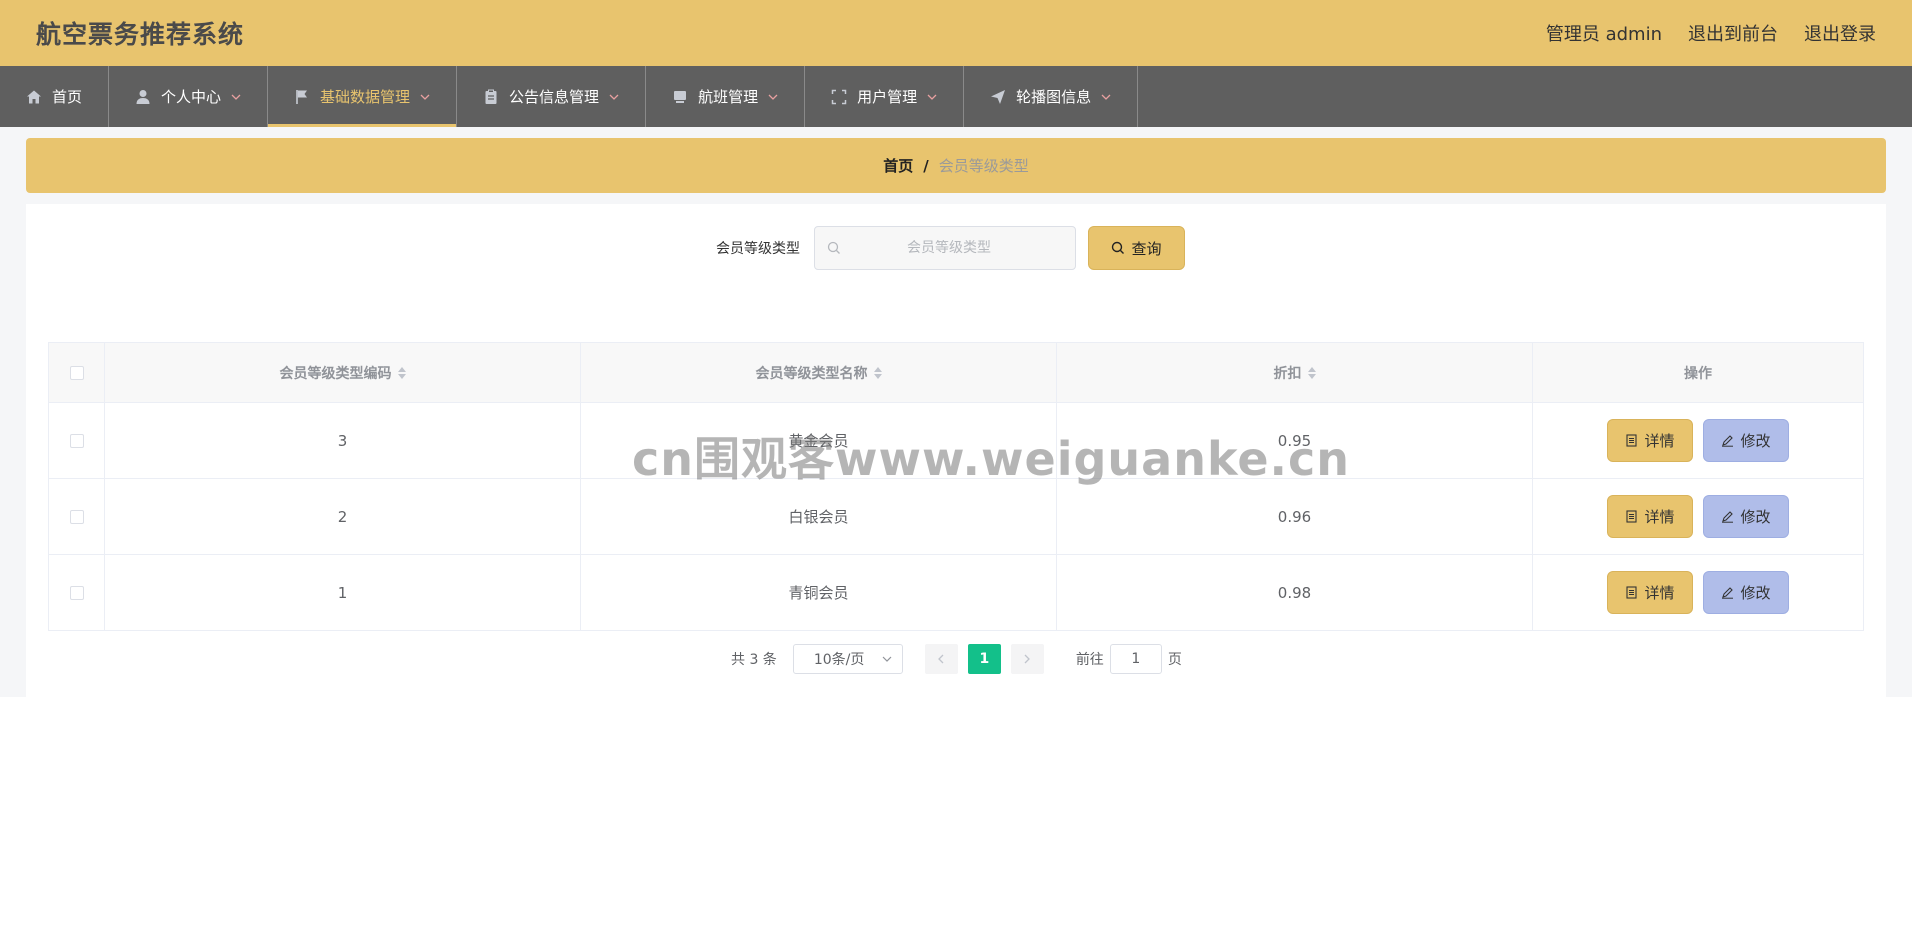 This screenshot has width=1912, height=932. What do you see at coordinates (335, 373) in the screenshot?
I see `column-header-label: 会员等级类型编码` at bounding box center [335, 373].